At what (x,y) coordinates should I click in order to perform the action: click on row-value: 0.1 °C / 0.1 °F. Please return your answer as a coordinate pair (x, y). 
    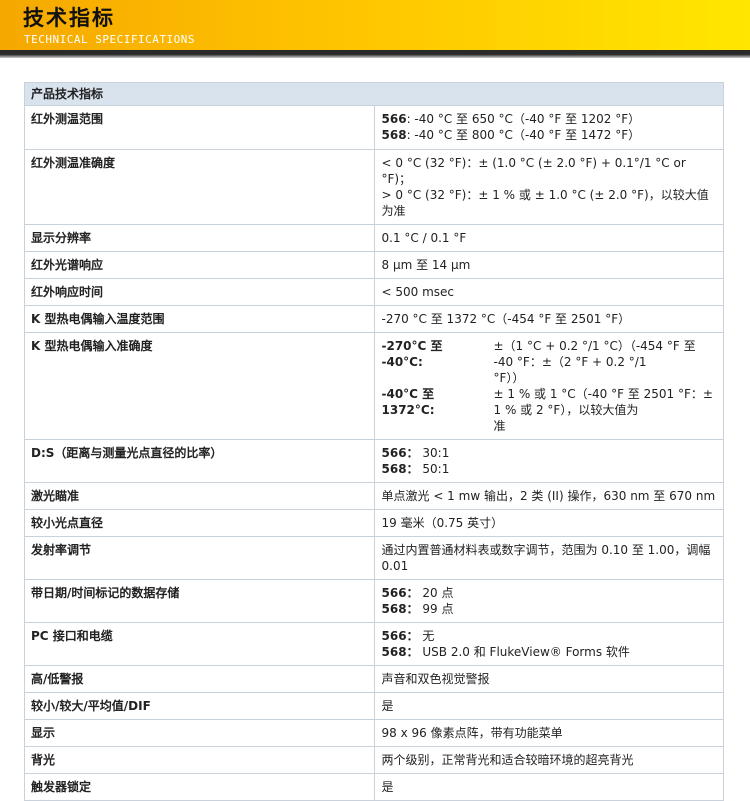
    Looking at the image, I should click on (548, 238).